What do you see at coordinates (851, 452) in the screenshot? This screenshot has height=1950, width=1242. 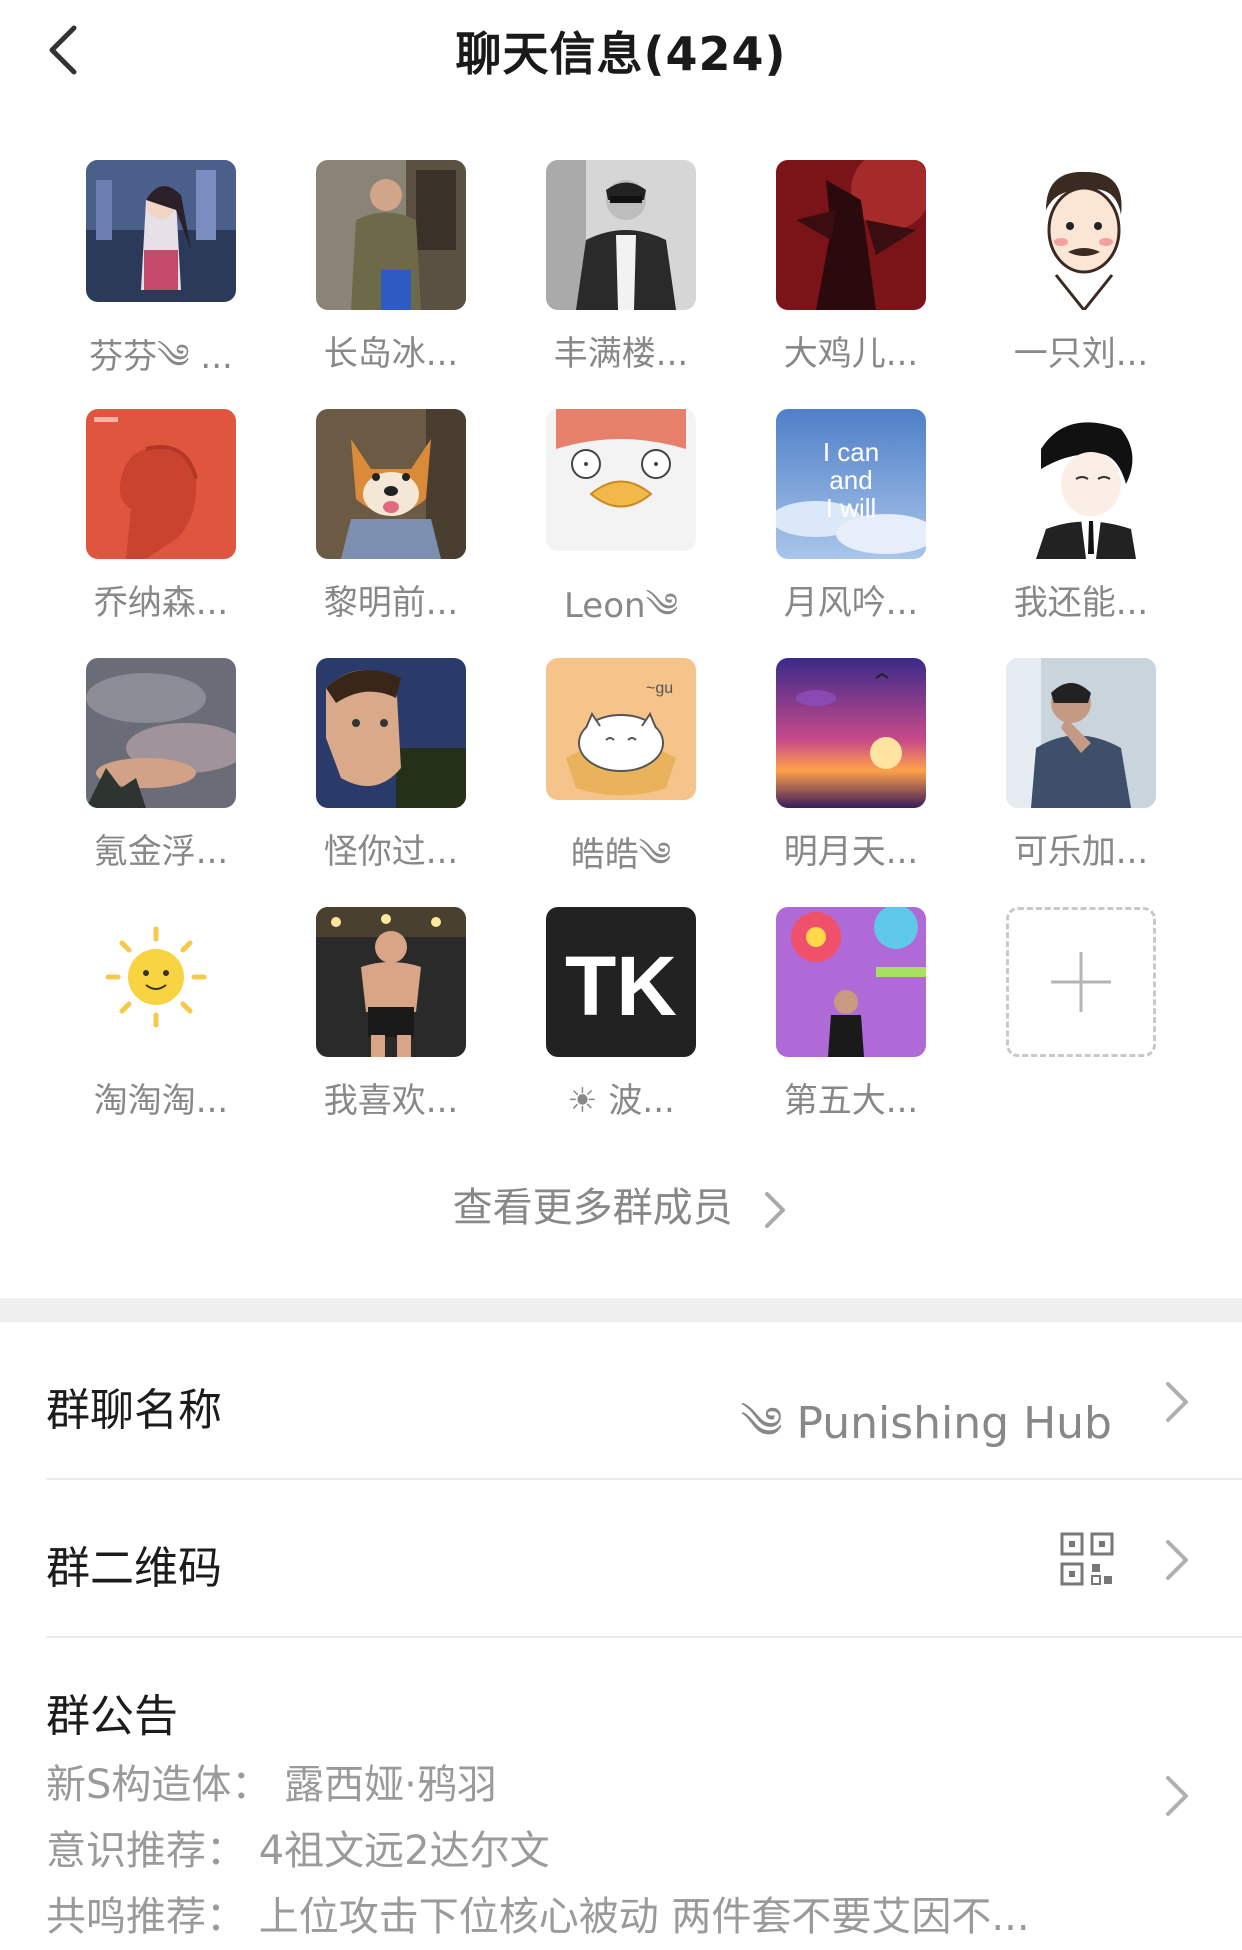 I see `svg-text: I can` at bounding box center [851, 452].